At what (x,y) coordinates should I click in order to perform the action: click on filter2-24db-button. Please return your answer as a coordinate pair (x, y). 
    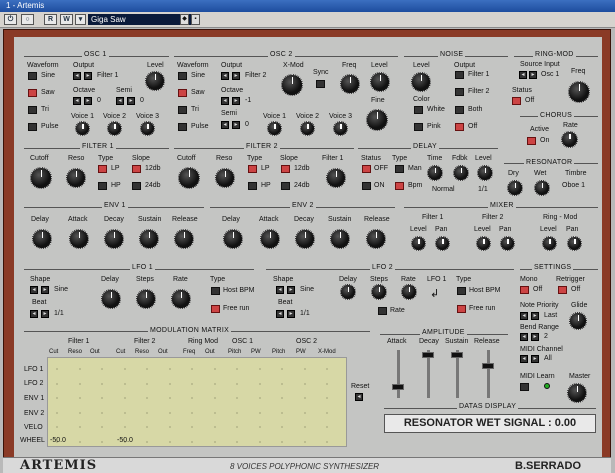
    Looking at the image, I should click on (285, 186).